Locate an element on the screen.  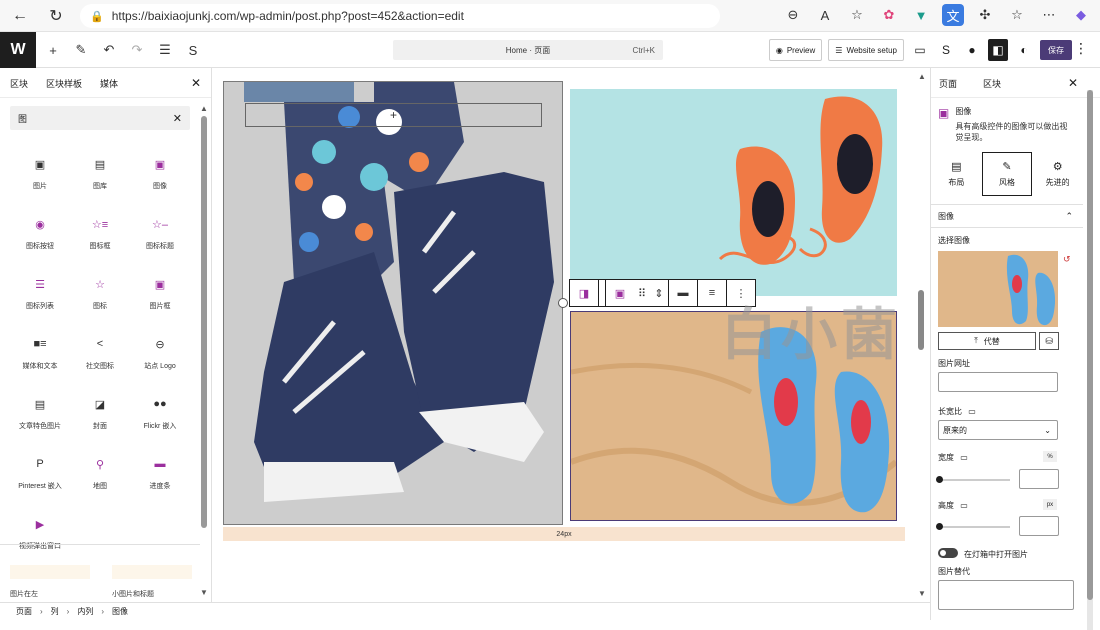
alt-text-input is located at coordinates (1006, 595).